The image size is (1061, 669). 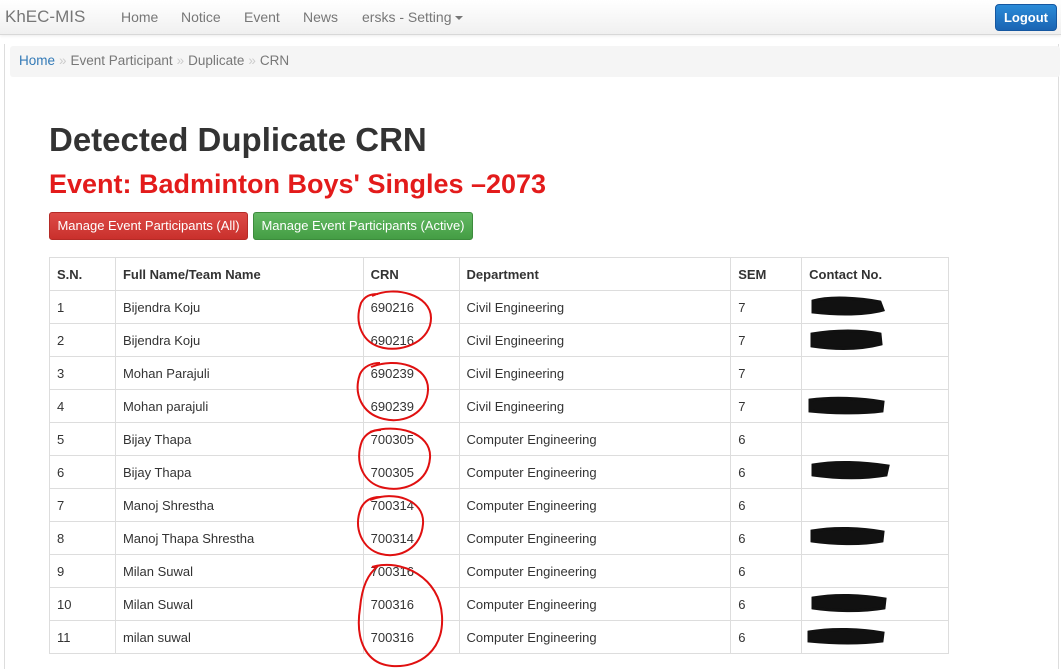 I want to click on cell-sn: 4, so click(x=82, y=406).